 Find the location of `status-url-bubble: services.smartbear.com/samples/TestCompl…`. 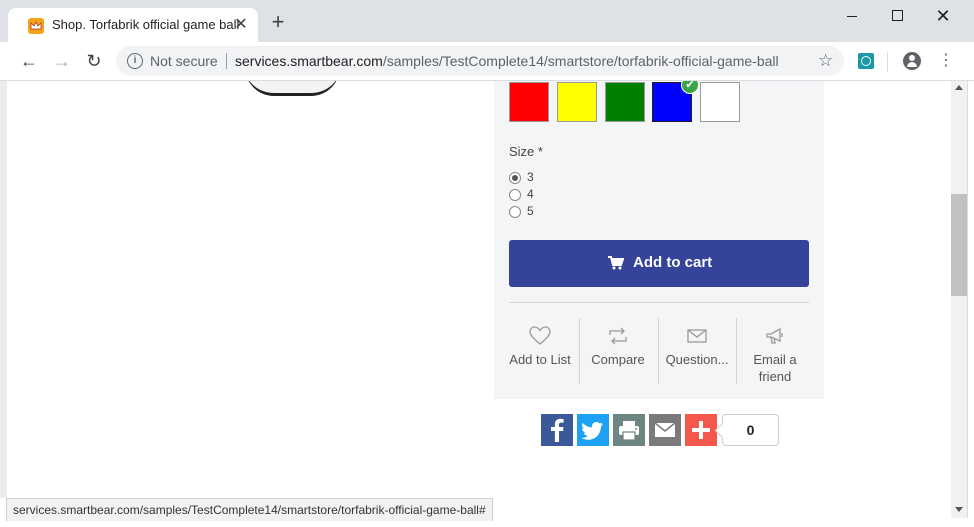

status-url-bubble: services.smartbear.com/samples/TestCompl… is located at coordinates (249, 509).